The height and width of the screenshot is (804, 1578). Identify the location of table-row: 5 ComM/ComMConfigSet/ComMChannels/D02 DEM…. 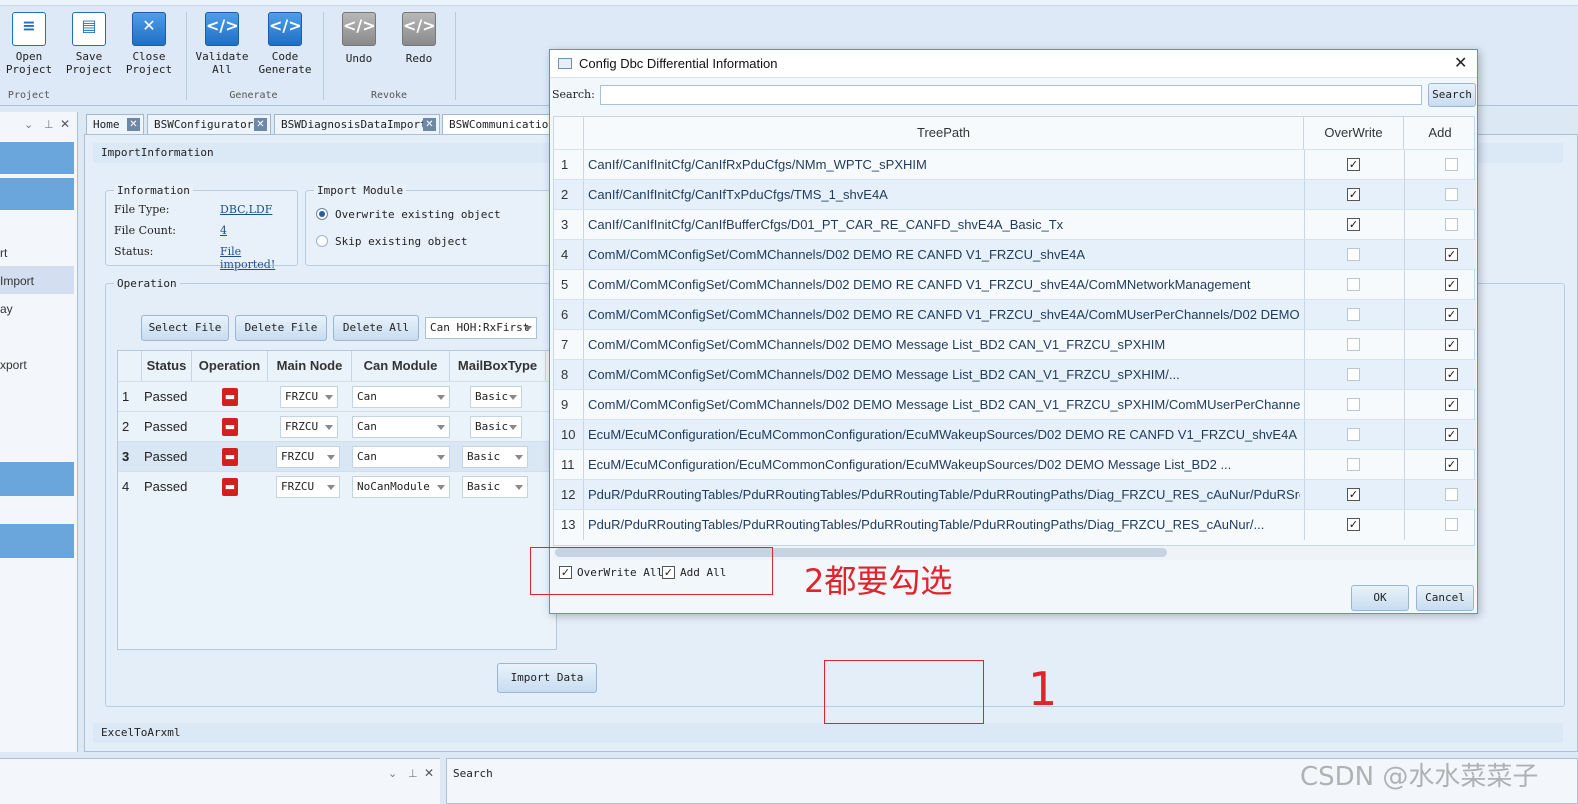
(1015, 284).